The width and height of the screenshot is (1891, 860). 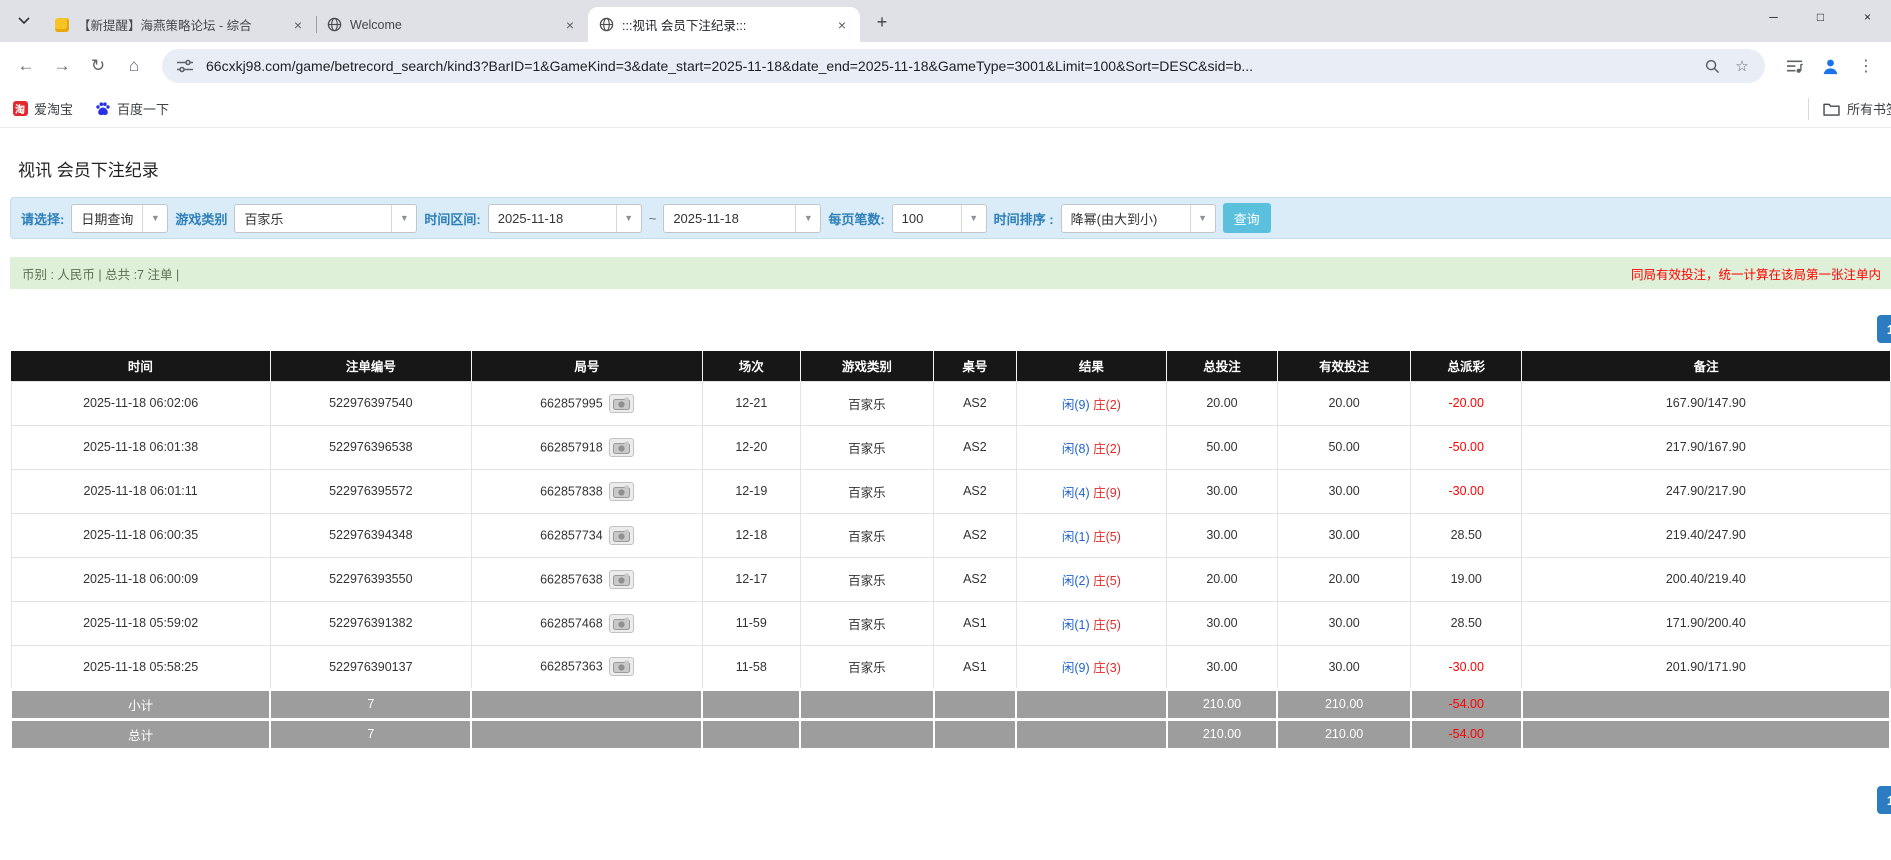 What do you see at coordinates (945, 109) in the screenshot?
I see `bookmarks-bar: 淘 爱淘宝 百度一下 所有书签` at bounding box center [945, 109].